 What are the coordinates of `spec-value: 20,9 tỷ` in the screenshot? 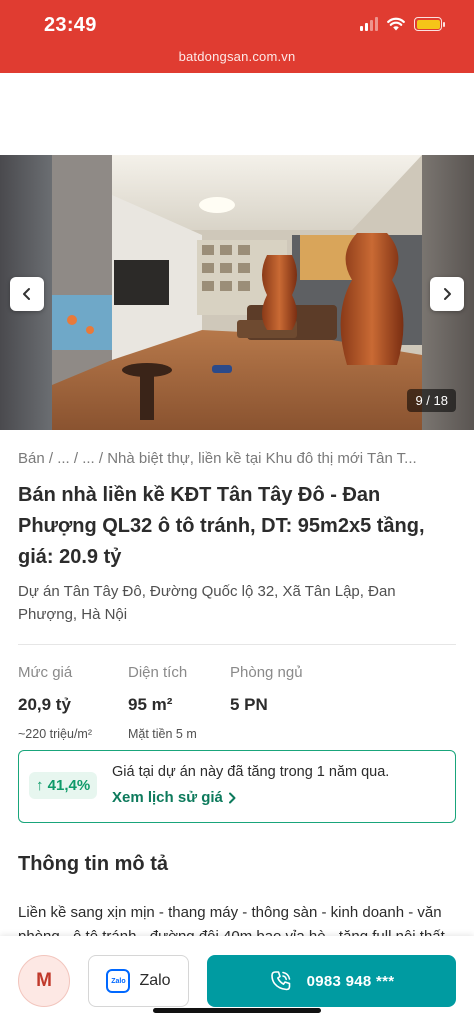 It's located at (44, 704).